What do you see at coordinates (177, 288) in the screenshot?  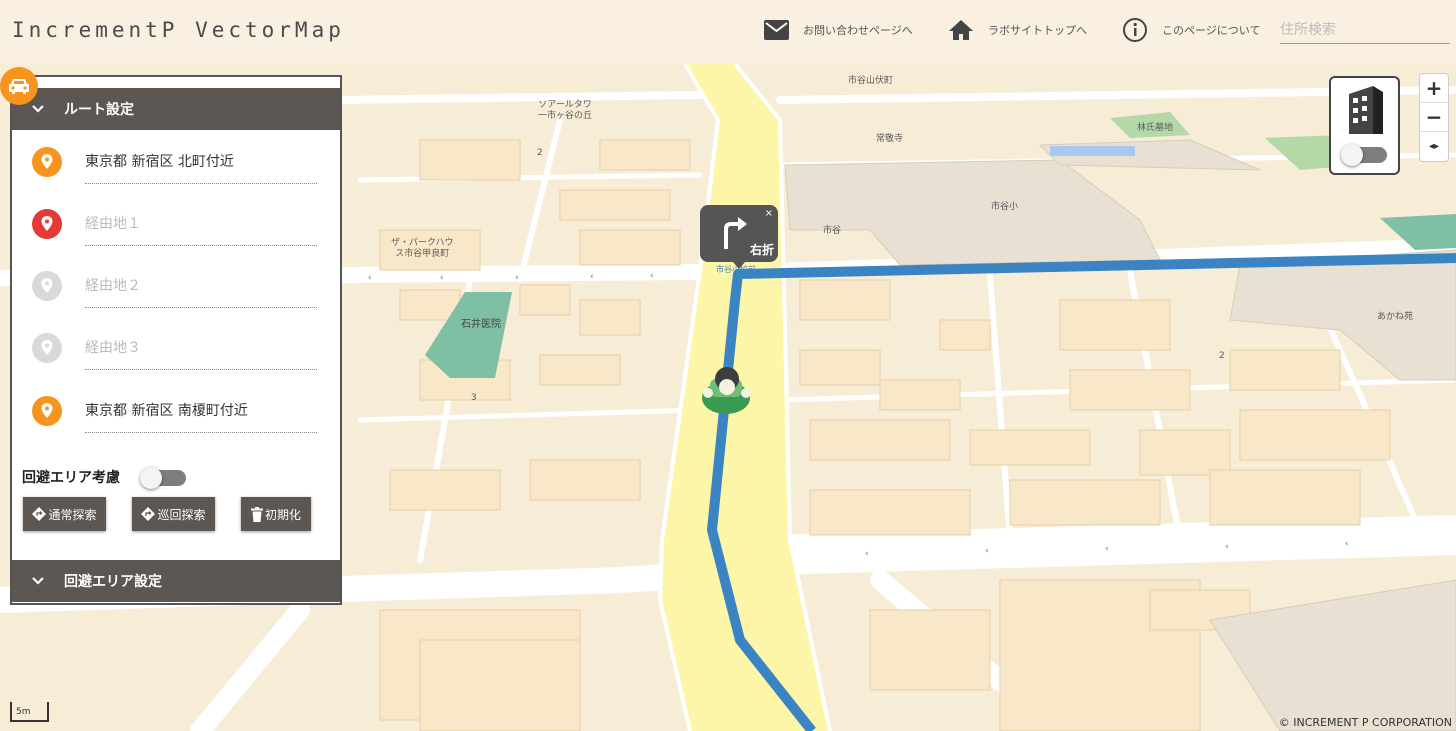 I see `waypoint-via-2: 経由地２` at bounding box center [177, 288].